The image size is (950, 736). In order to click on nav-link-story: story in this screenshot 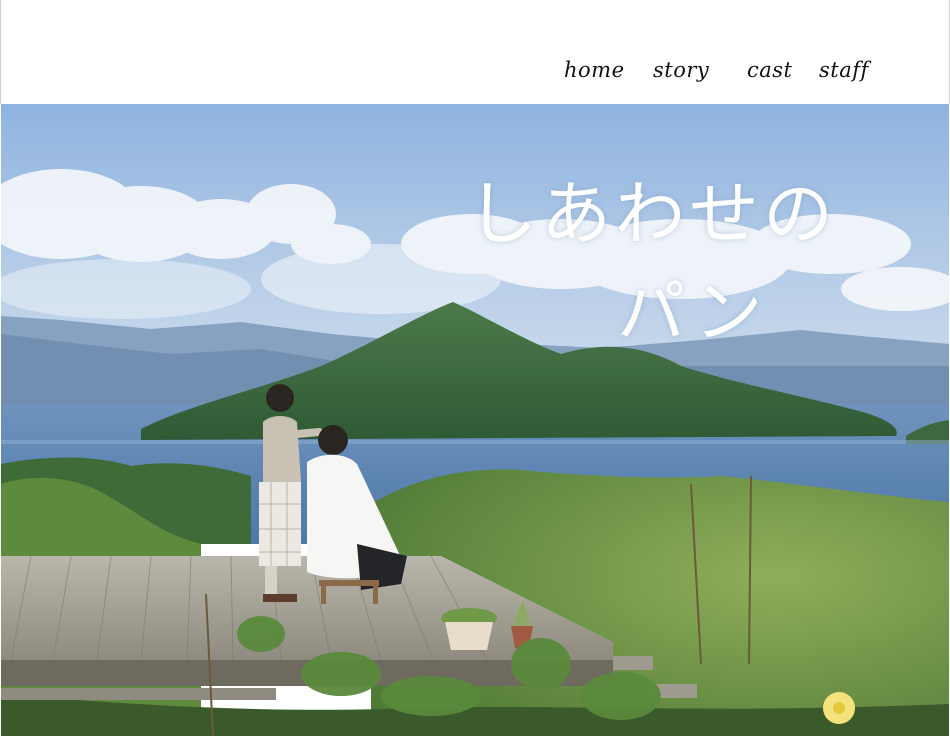, I will do `click(681, 70)`.